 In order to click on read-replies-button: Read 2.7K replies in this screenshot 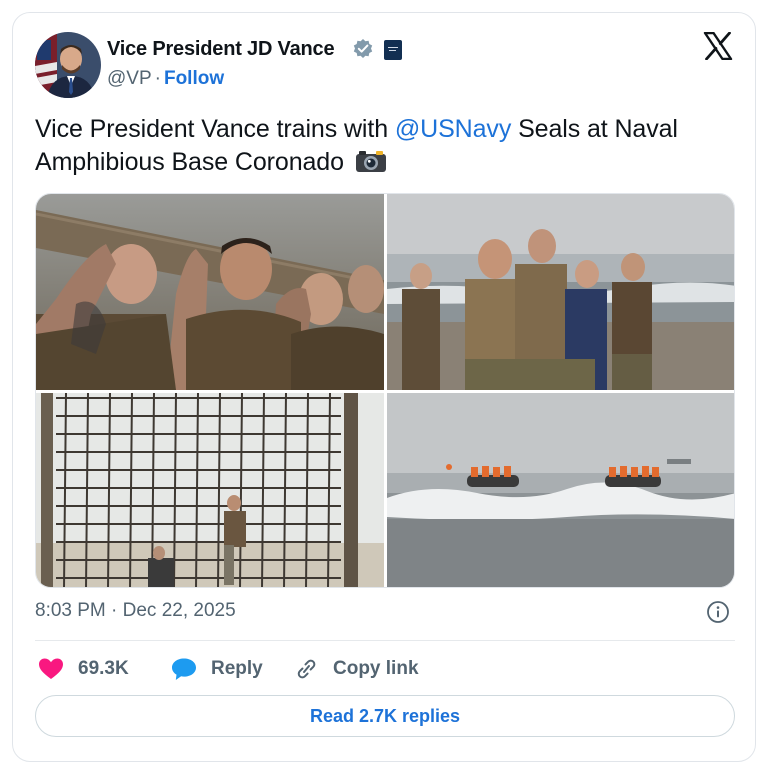, I will do `click(385, 716)`.